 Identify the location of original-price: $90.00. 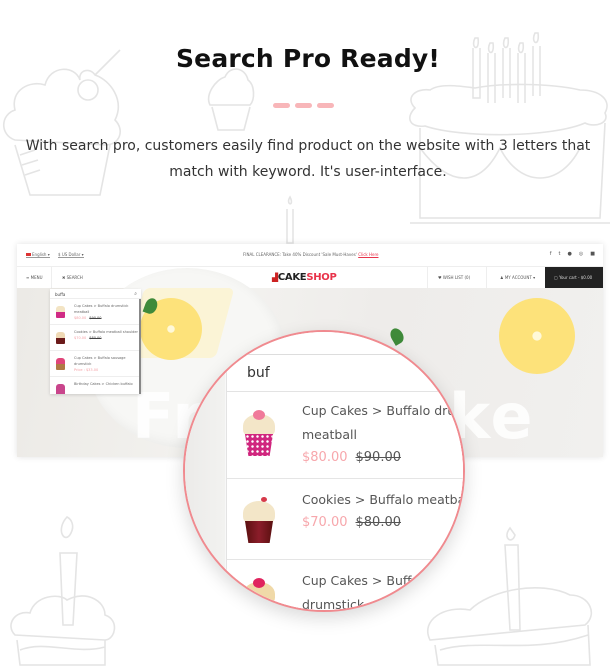
(378, 457).